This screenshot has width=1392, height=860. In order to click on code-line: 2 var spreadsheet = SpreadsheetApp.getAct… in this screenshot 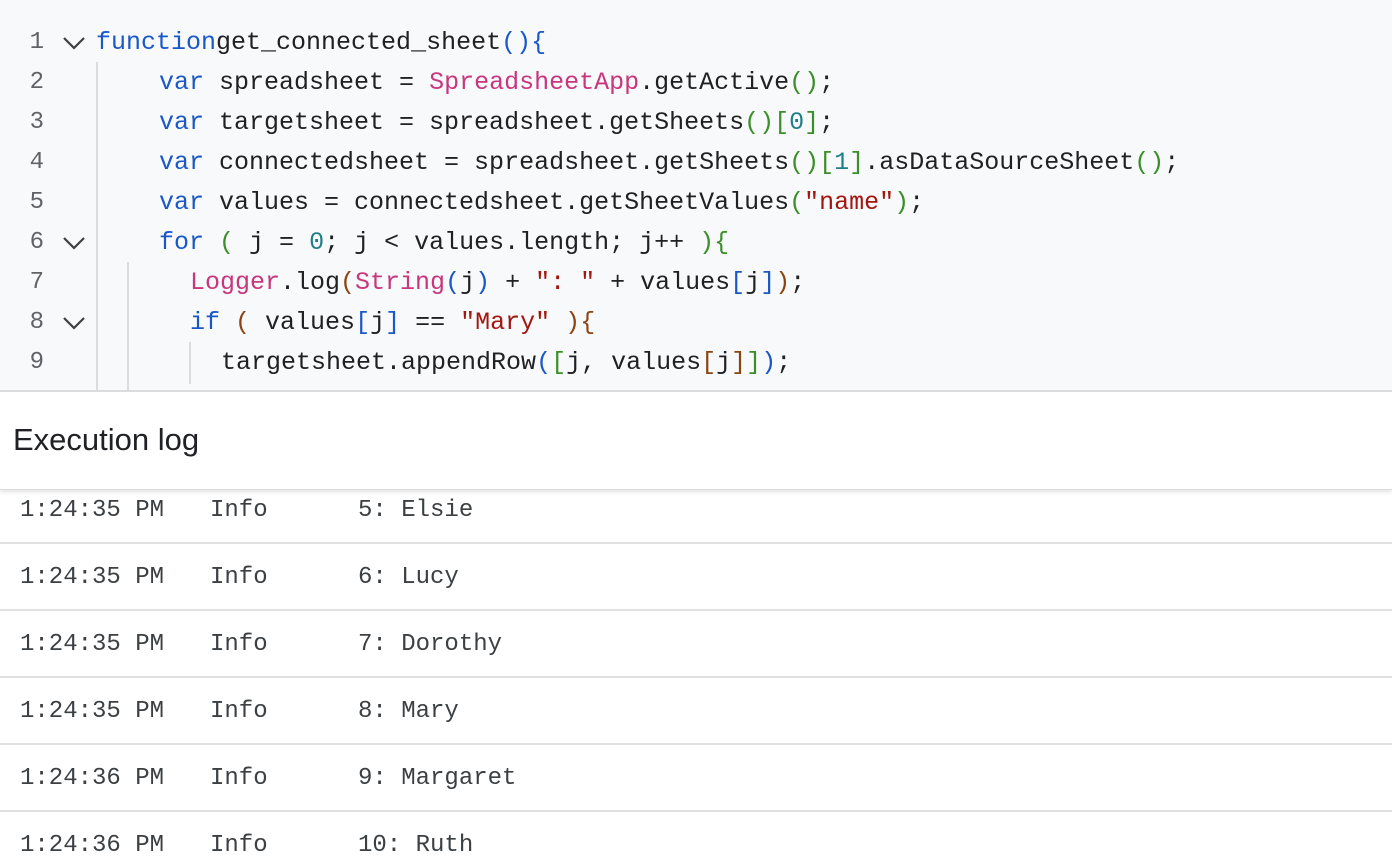, I will do `click(696, 83)`.